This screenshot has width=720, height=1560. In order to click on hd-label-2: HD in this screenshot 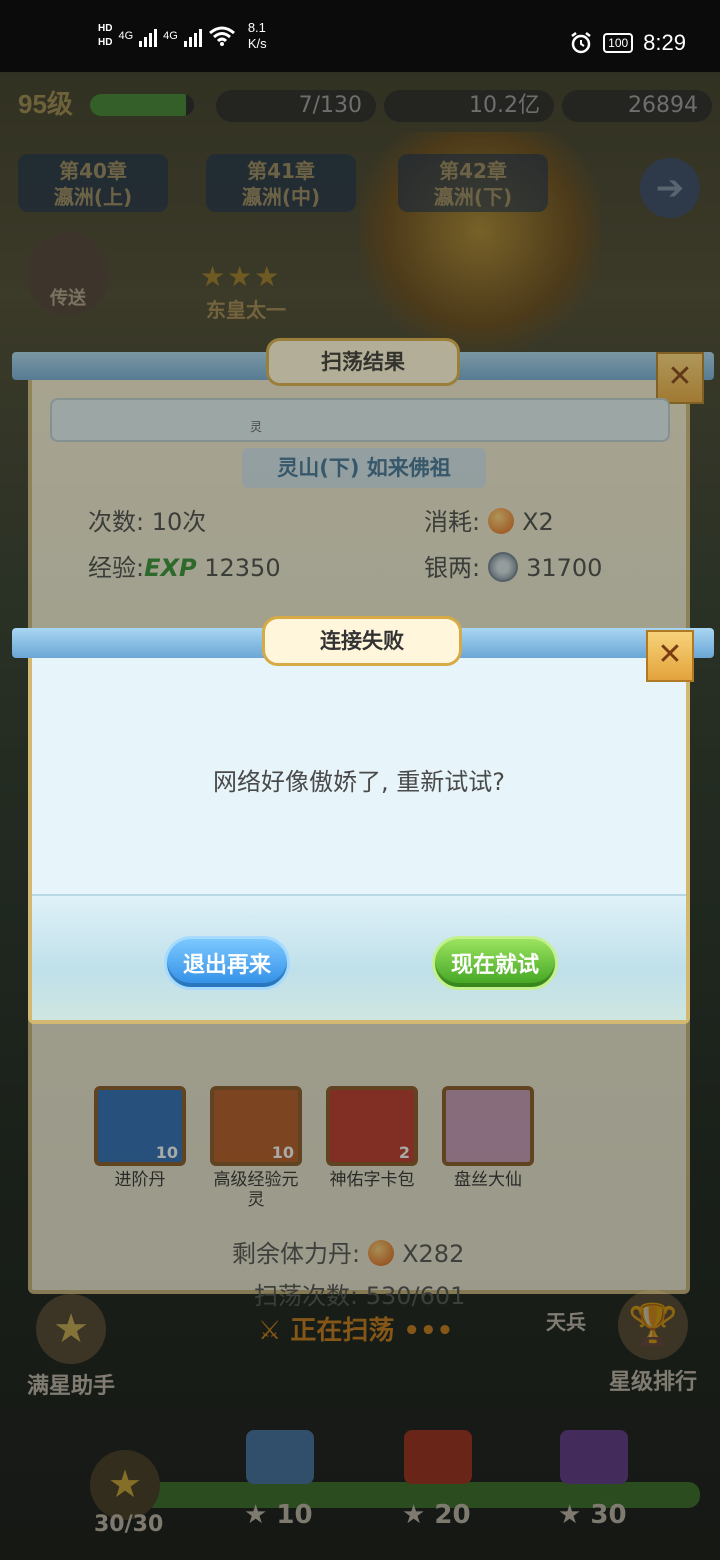, I will do `click(105, 42)`.